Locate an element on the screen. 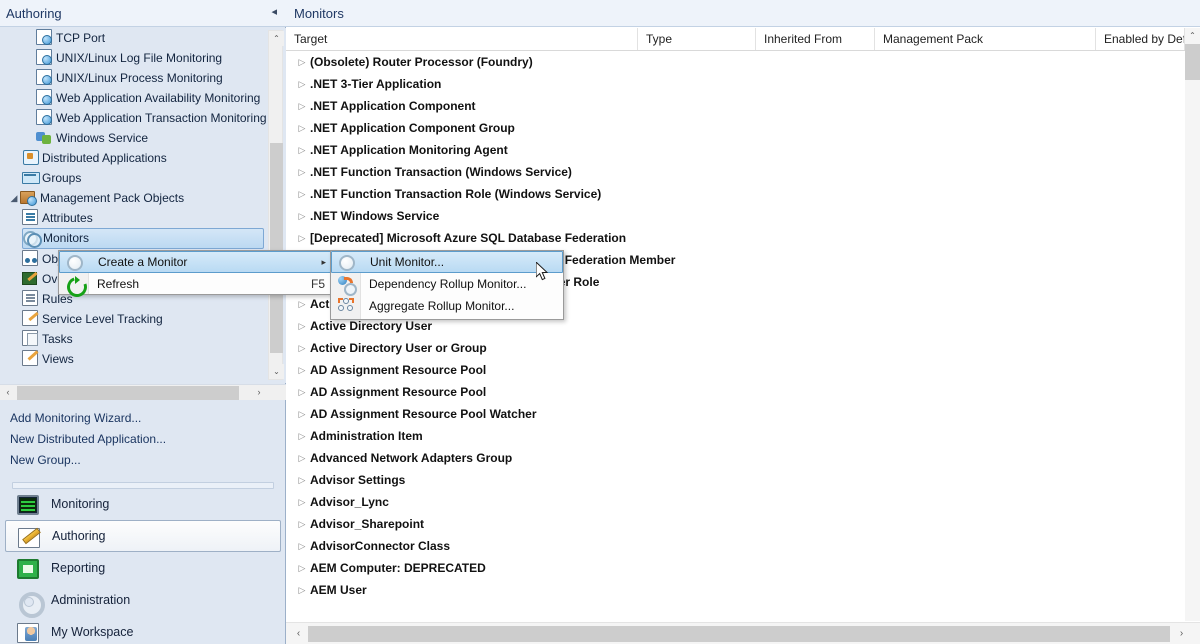 The height and width of the screenshot is (644, 1200). sidebar-item-windows-service: Windows Service is located at coordinates (150, 138).